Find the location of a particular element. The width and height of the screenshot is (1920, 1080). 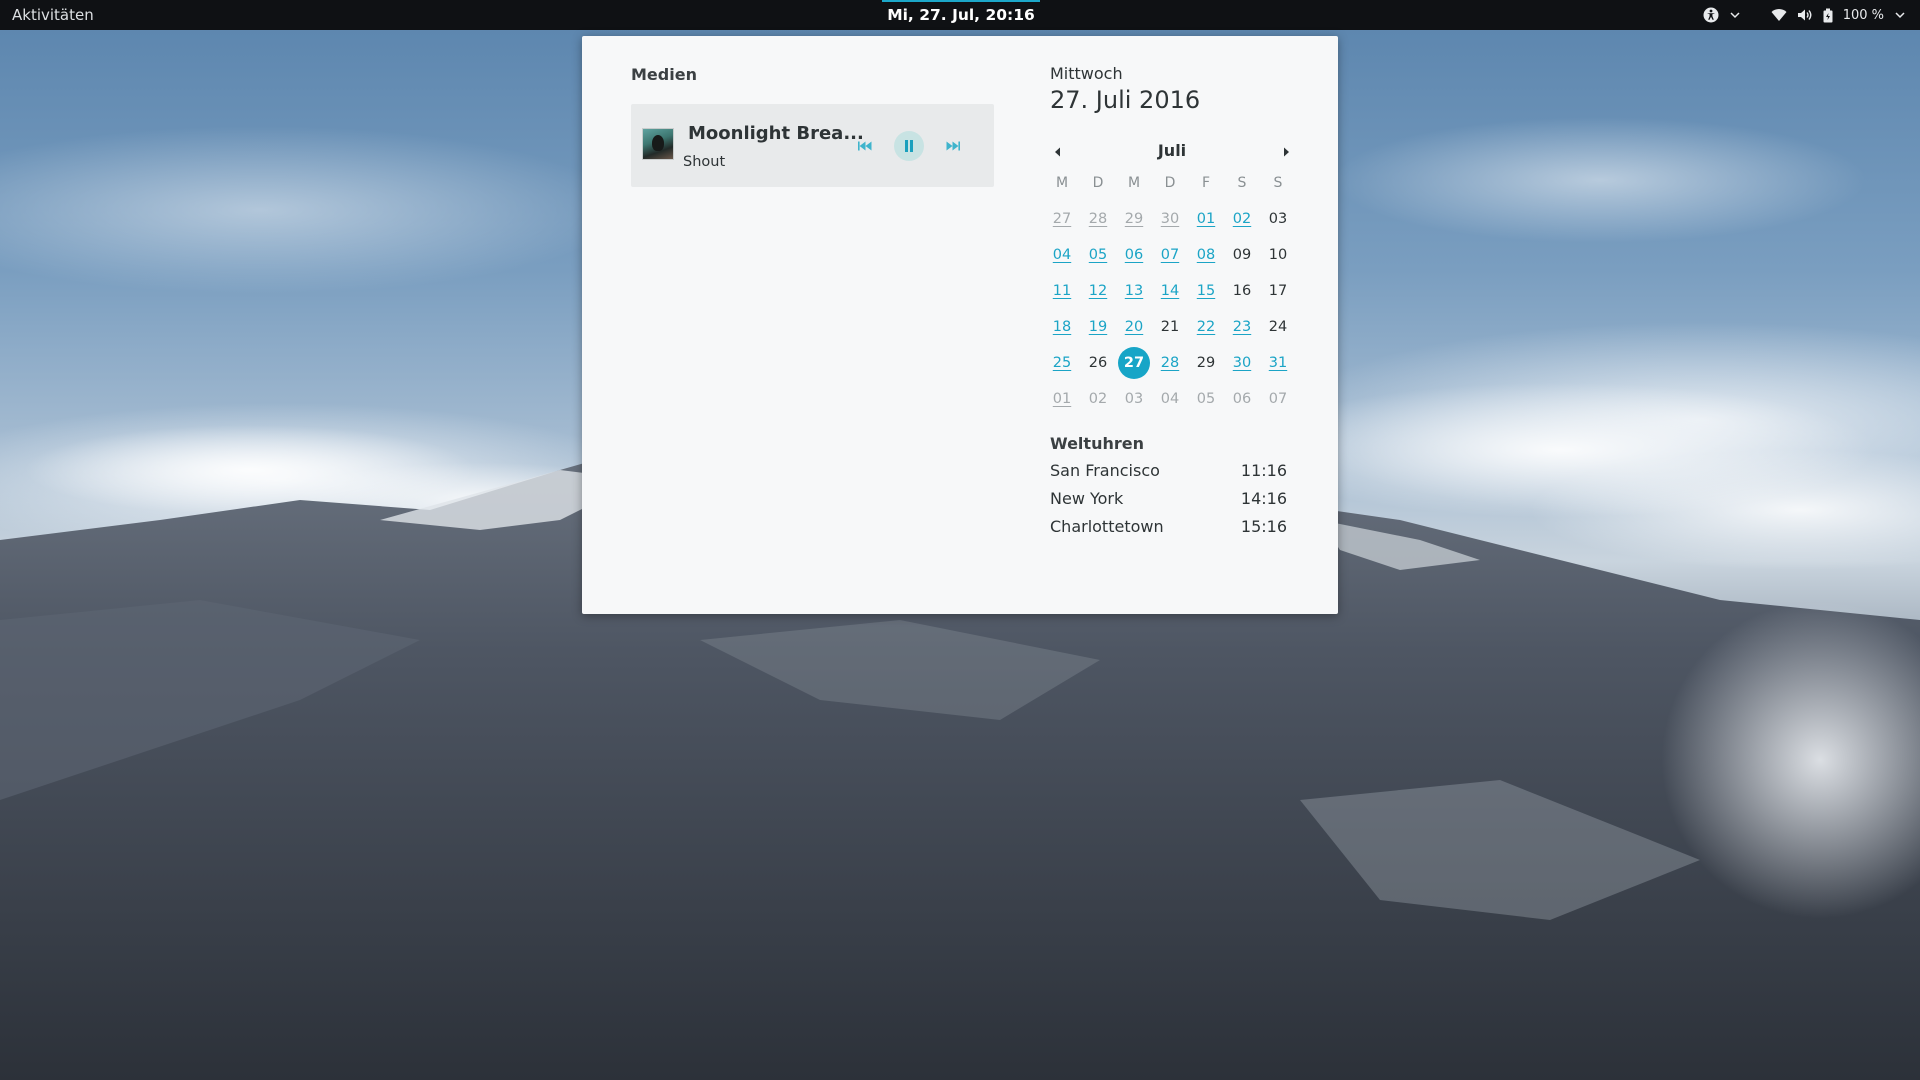

current-weekday: Mittwoch is located at coordinates (1086, 73).